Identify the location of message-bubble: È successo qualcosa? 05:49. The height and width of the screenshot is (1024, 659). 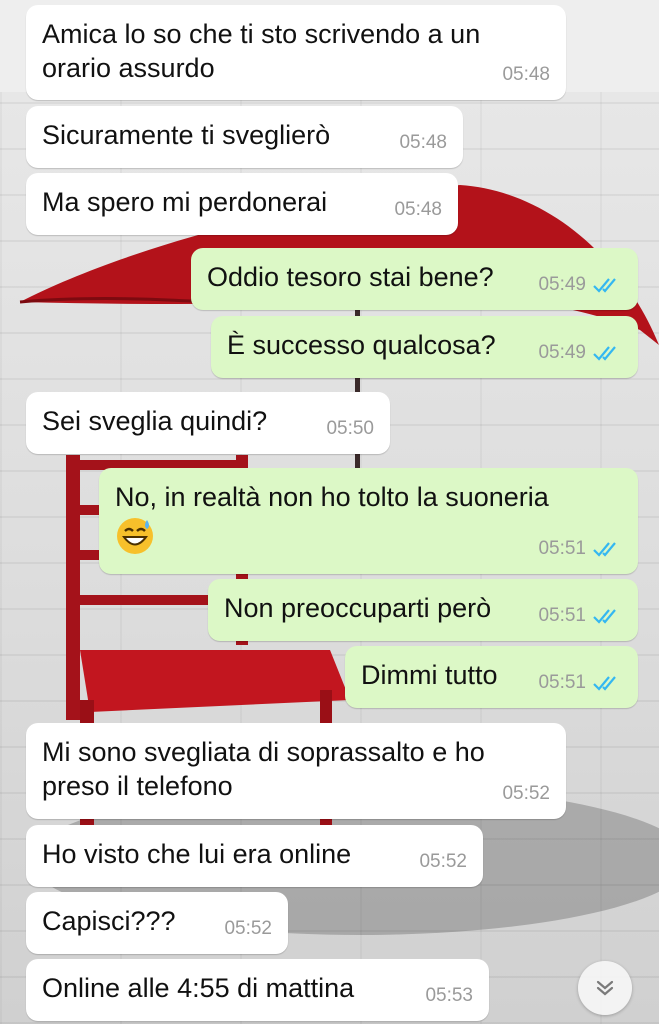
(424, 347).